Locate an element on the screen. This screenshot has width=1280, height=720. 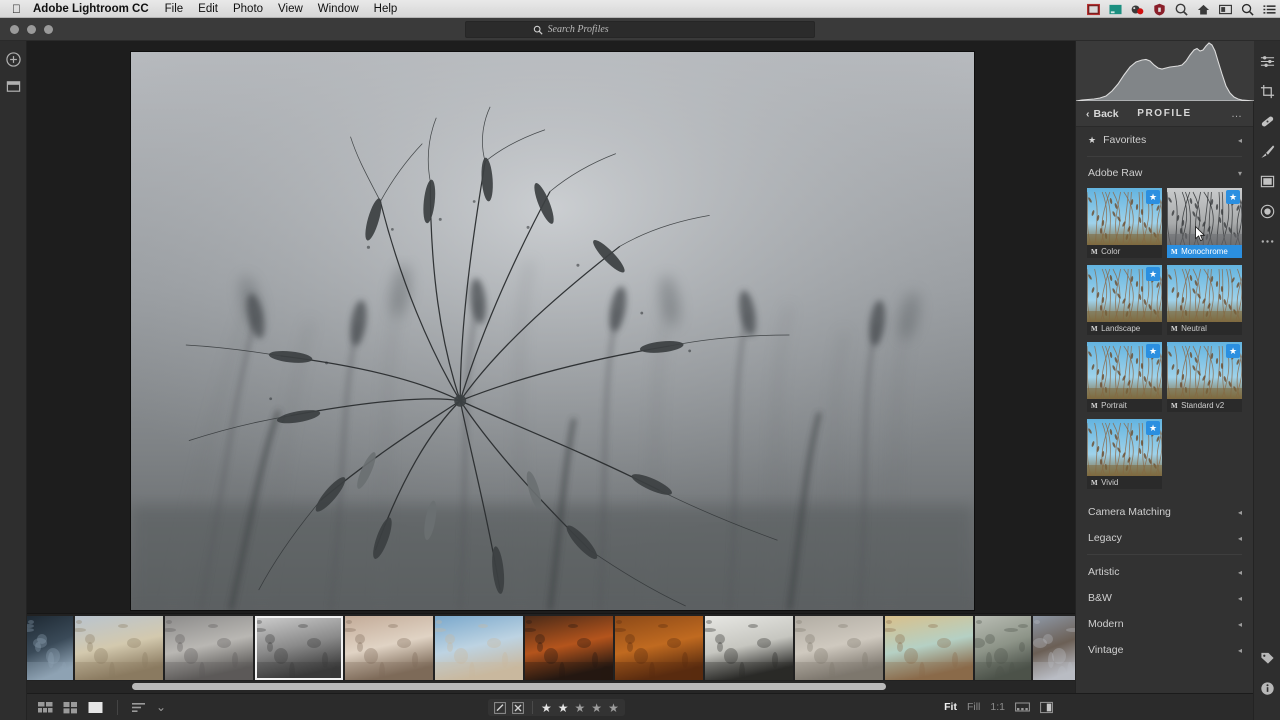
favorites-section-header: ★ Favorites ◂ is located at coordinates (1164, 140).